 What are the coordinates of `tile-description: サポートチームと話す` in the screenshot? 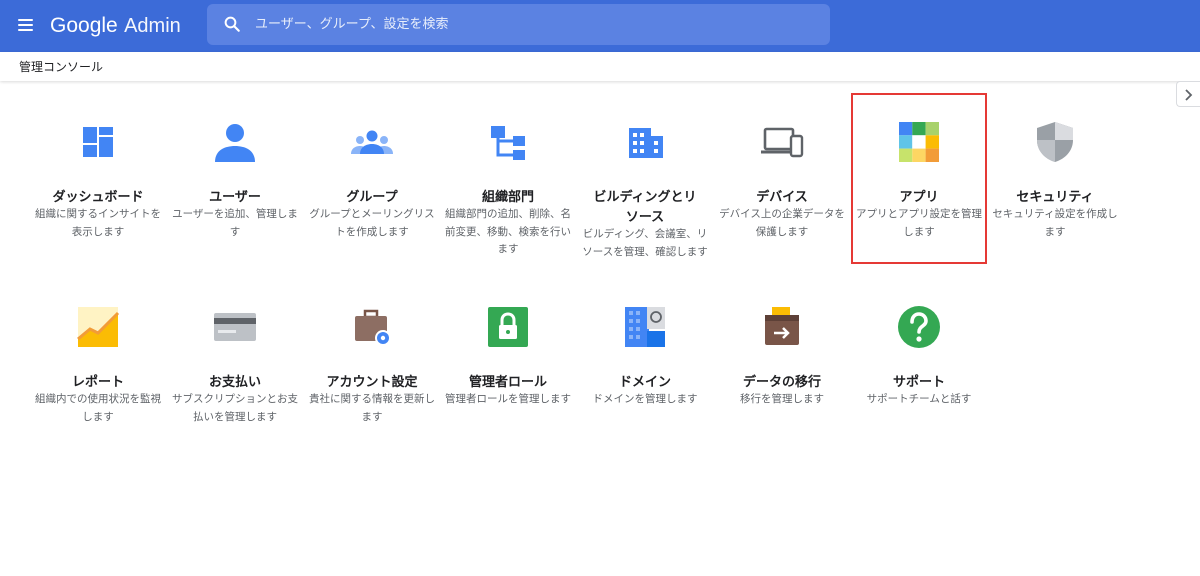 It's located at (919, 399).